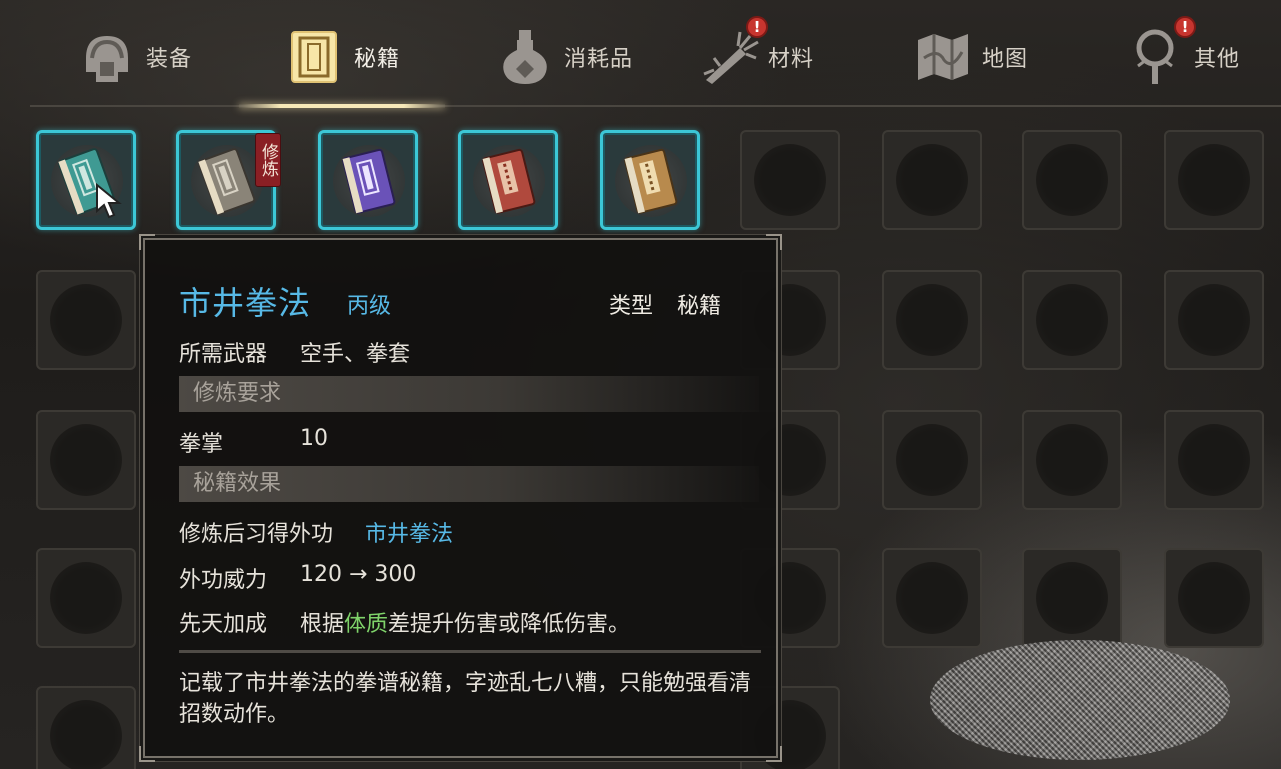 The width and height of the screenshot is (1281, 769). I want to click on helmet-icon, so click(107, 57).